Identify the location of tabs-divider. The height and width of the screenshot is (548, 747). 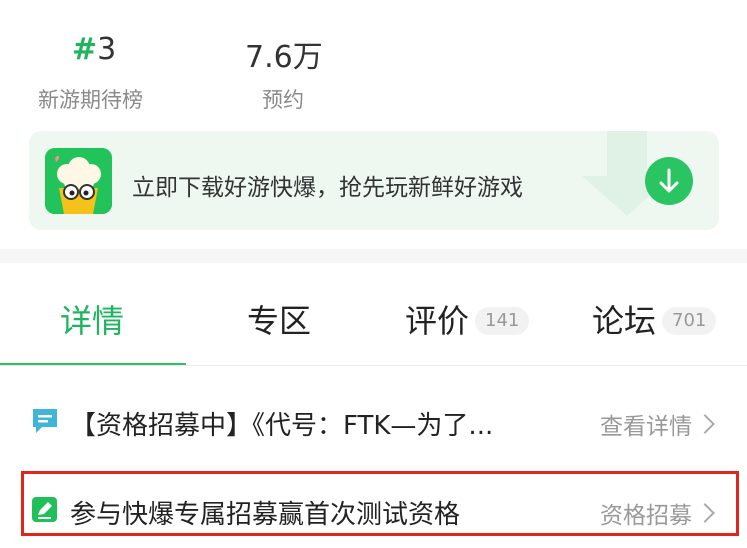
(373, 365).